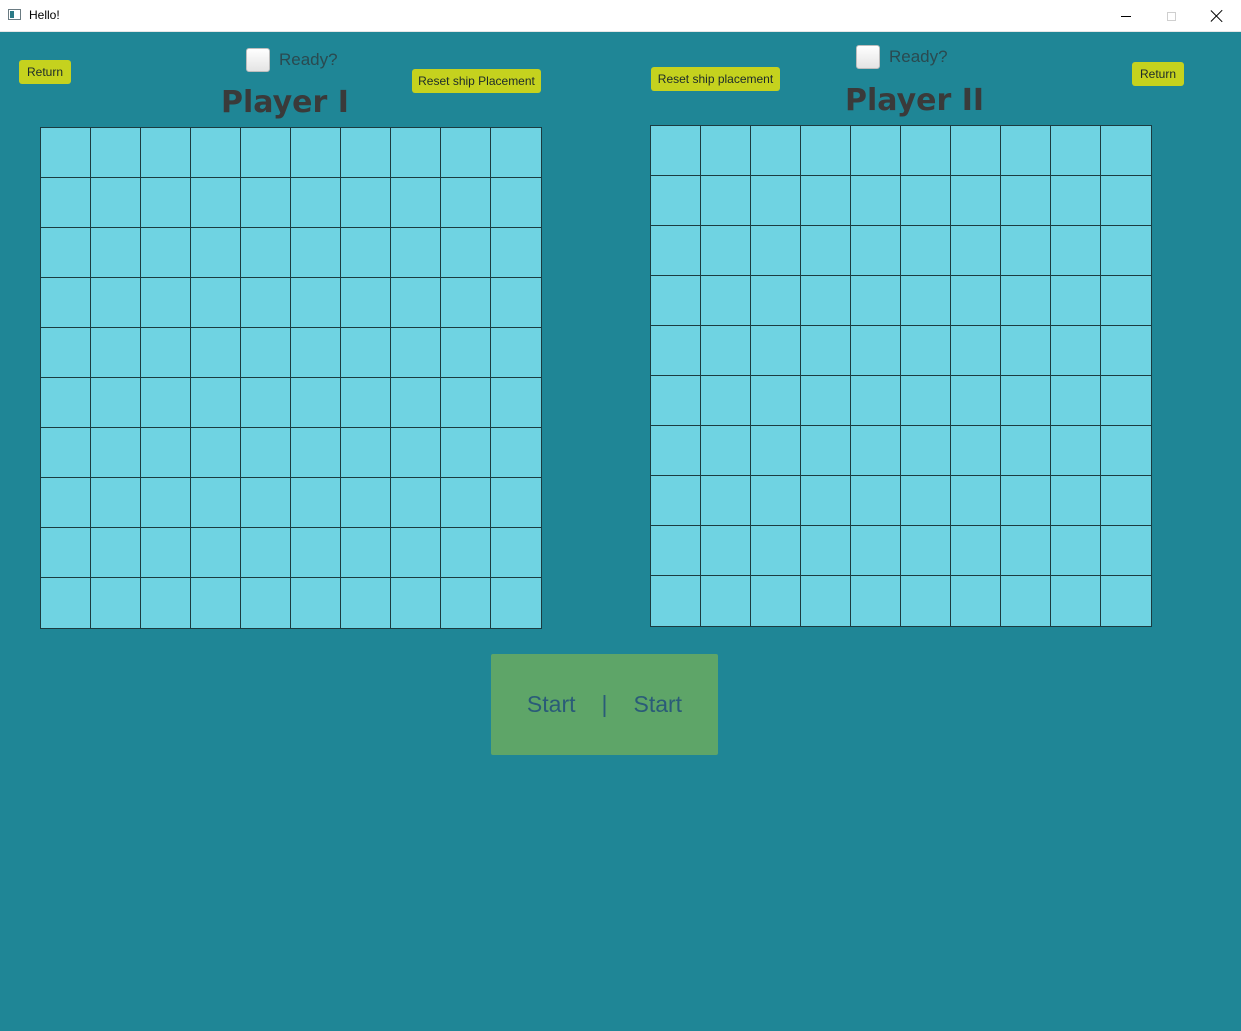 The image size is (1241, 1031). What do you see at coordinates (258, 60) in the screenshot?
I see `player1-ready-checkbox` at bounding box center [258, 60].